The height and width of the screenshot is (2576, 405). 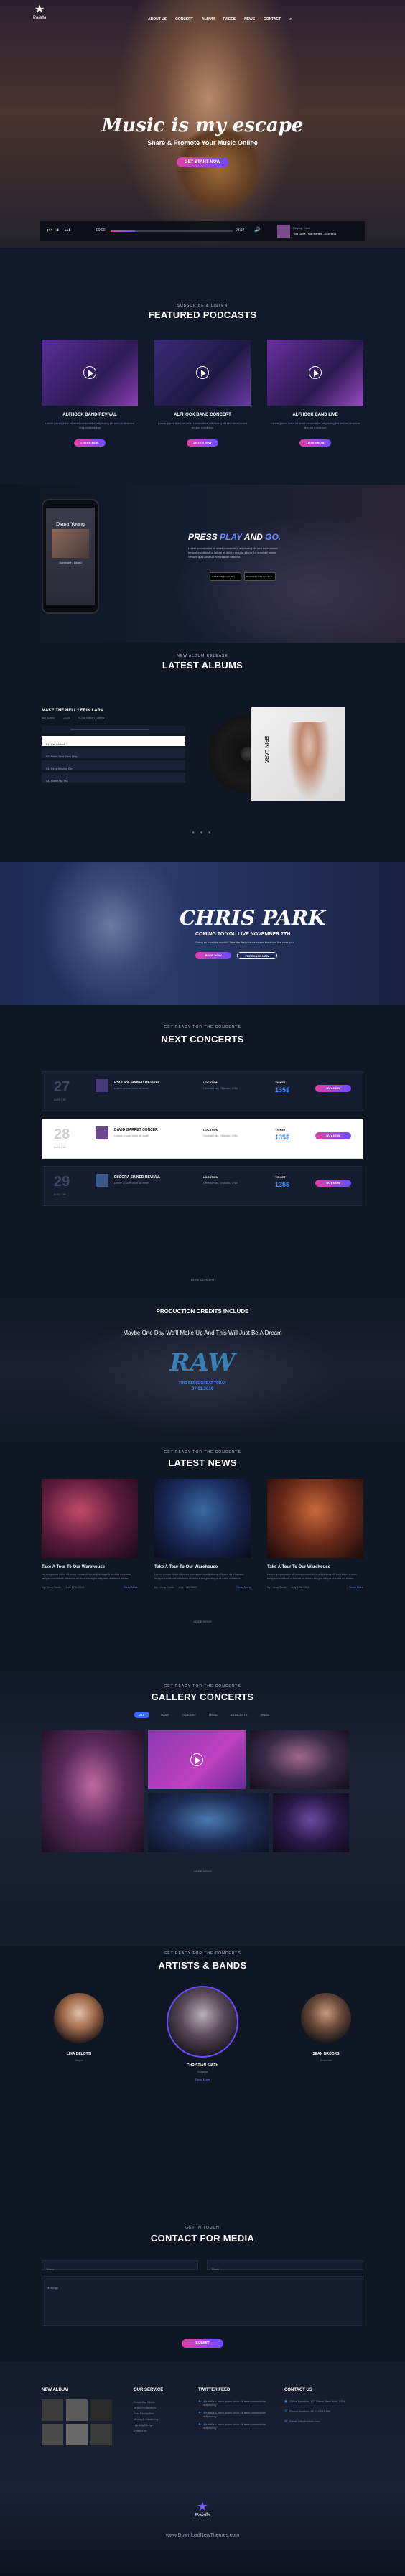 What do you see at coordinates (164, 1715) in the screenshot?
I see `filter-band: BAND` at bounding box center [164, 1715].